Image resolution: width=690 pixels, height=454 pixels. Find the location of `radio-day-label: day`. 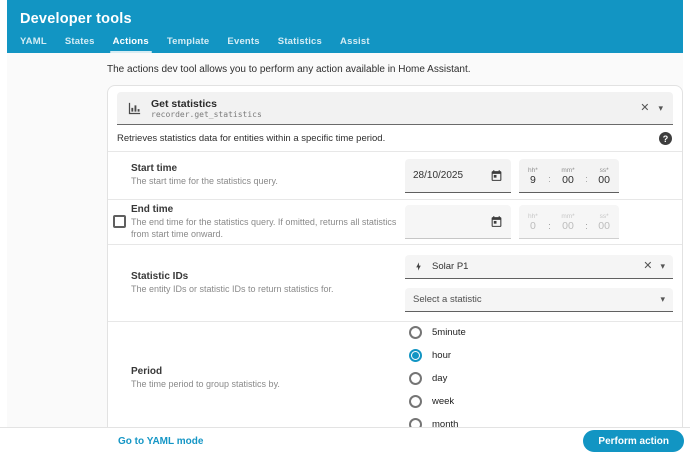

radio-day-label: day is located at coordinates (440, 378).